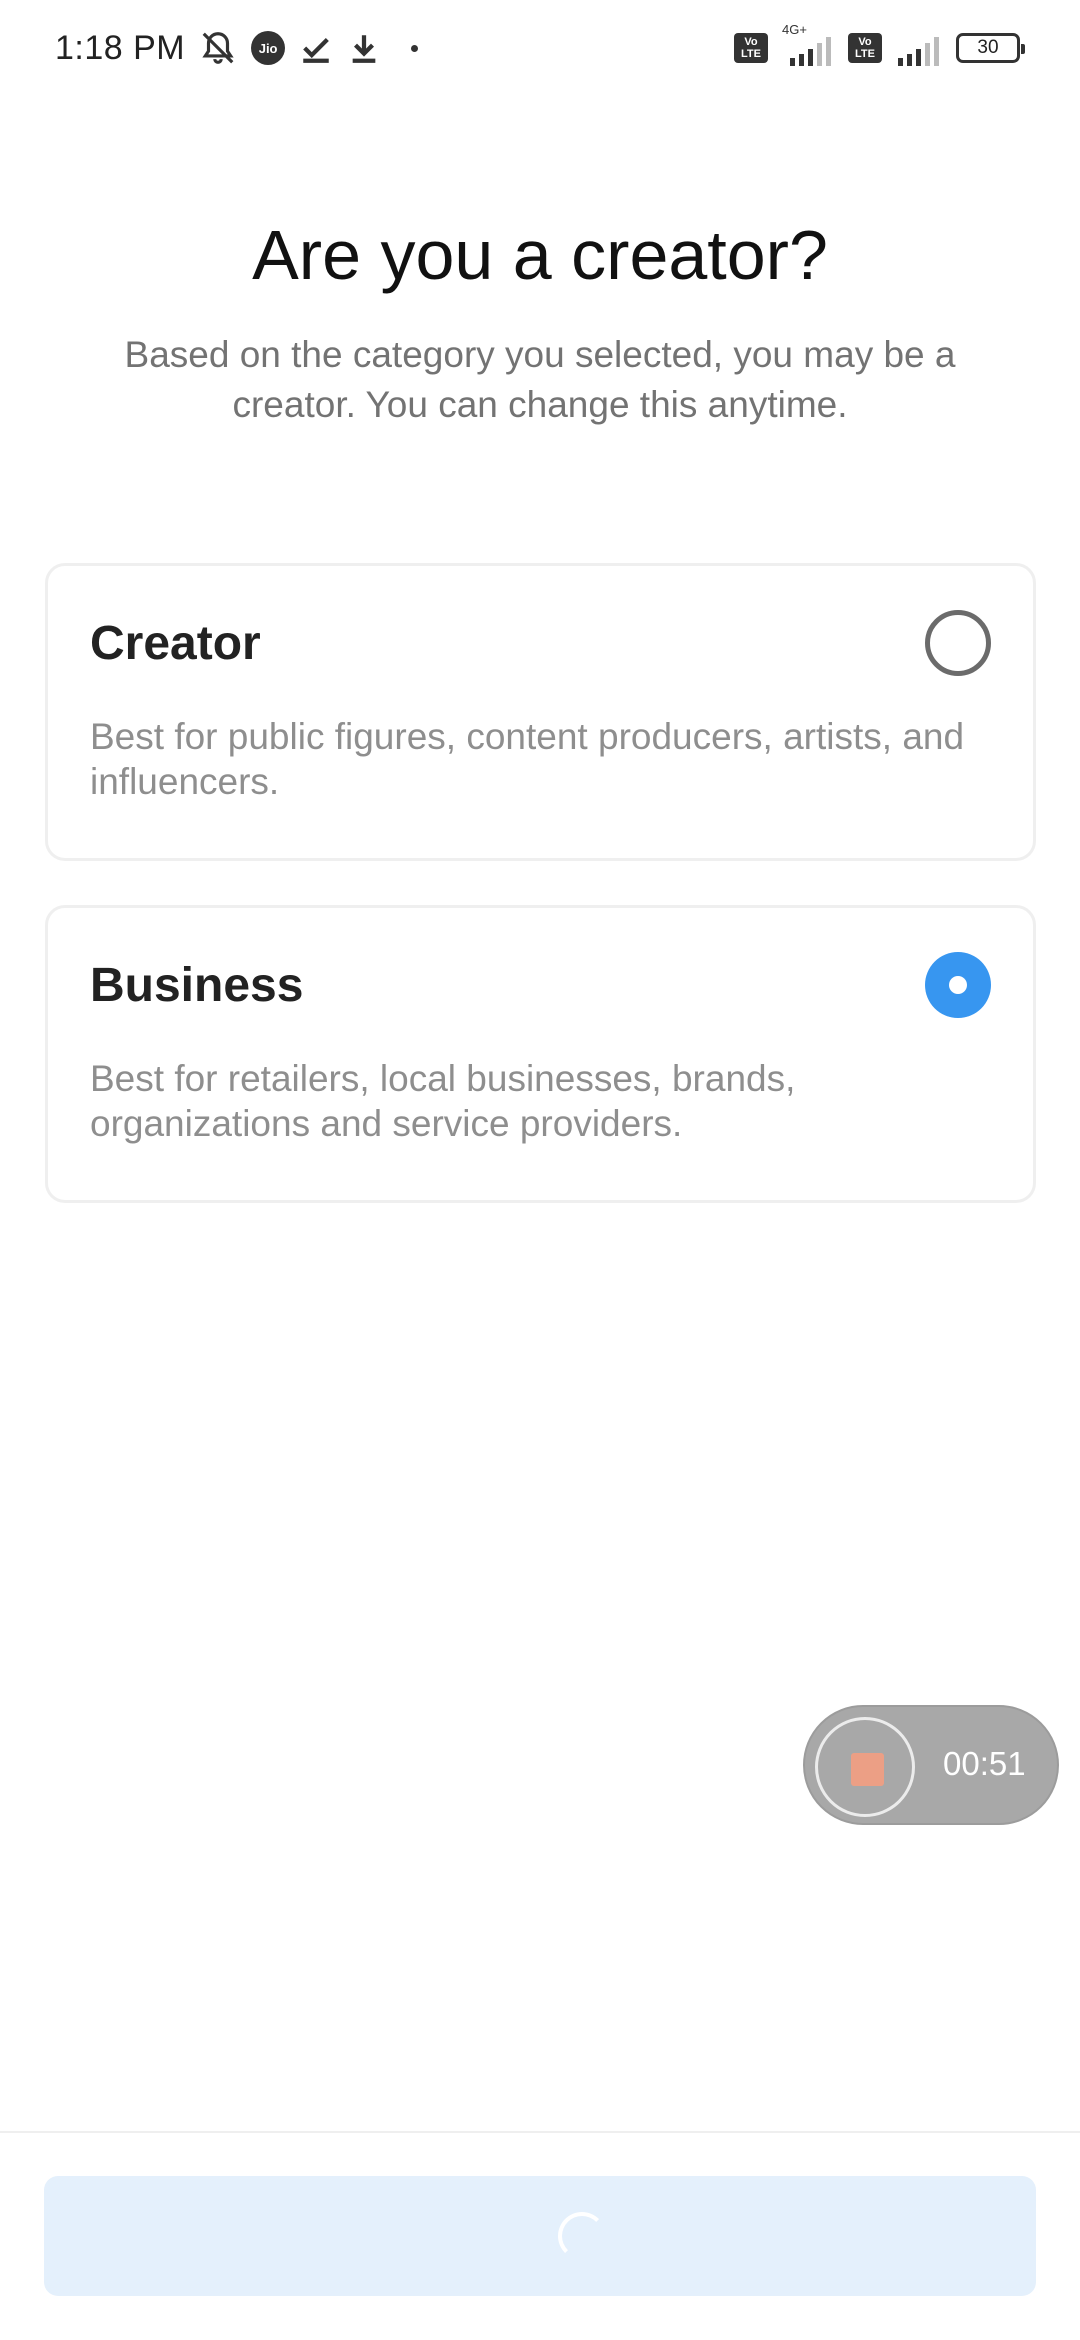  Describe the element at coordinates (197, 985) in the screenshot. I see `option-business-title: Business` at that location.